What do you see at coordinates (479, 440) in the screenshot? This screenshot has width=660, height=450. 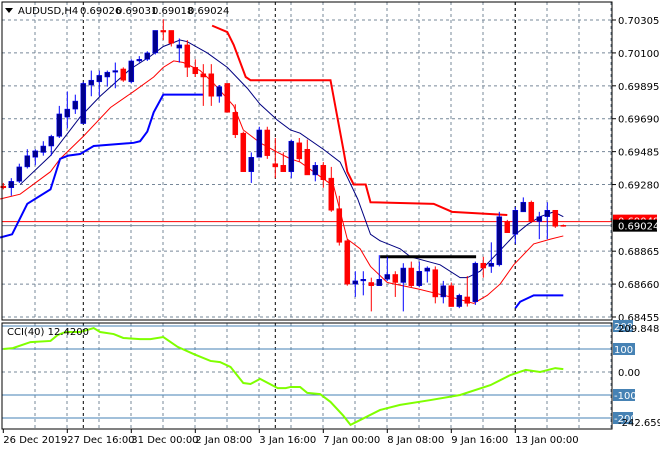 I see `time-tick-label: 9 Jan 16:00` at bounding box center [479, 440].